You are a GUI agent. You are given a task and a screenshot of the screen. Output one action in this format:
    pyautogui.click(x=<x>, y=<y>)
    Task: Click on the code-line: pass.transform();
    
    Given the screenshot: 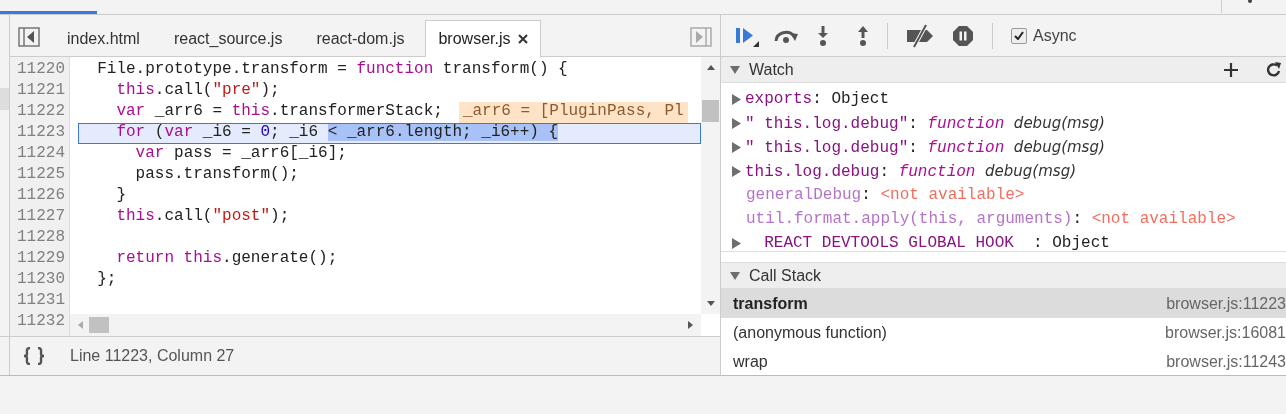 What is the action you would take?
    pyautogui.click(x=217, y=174)
    